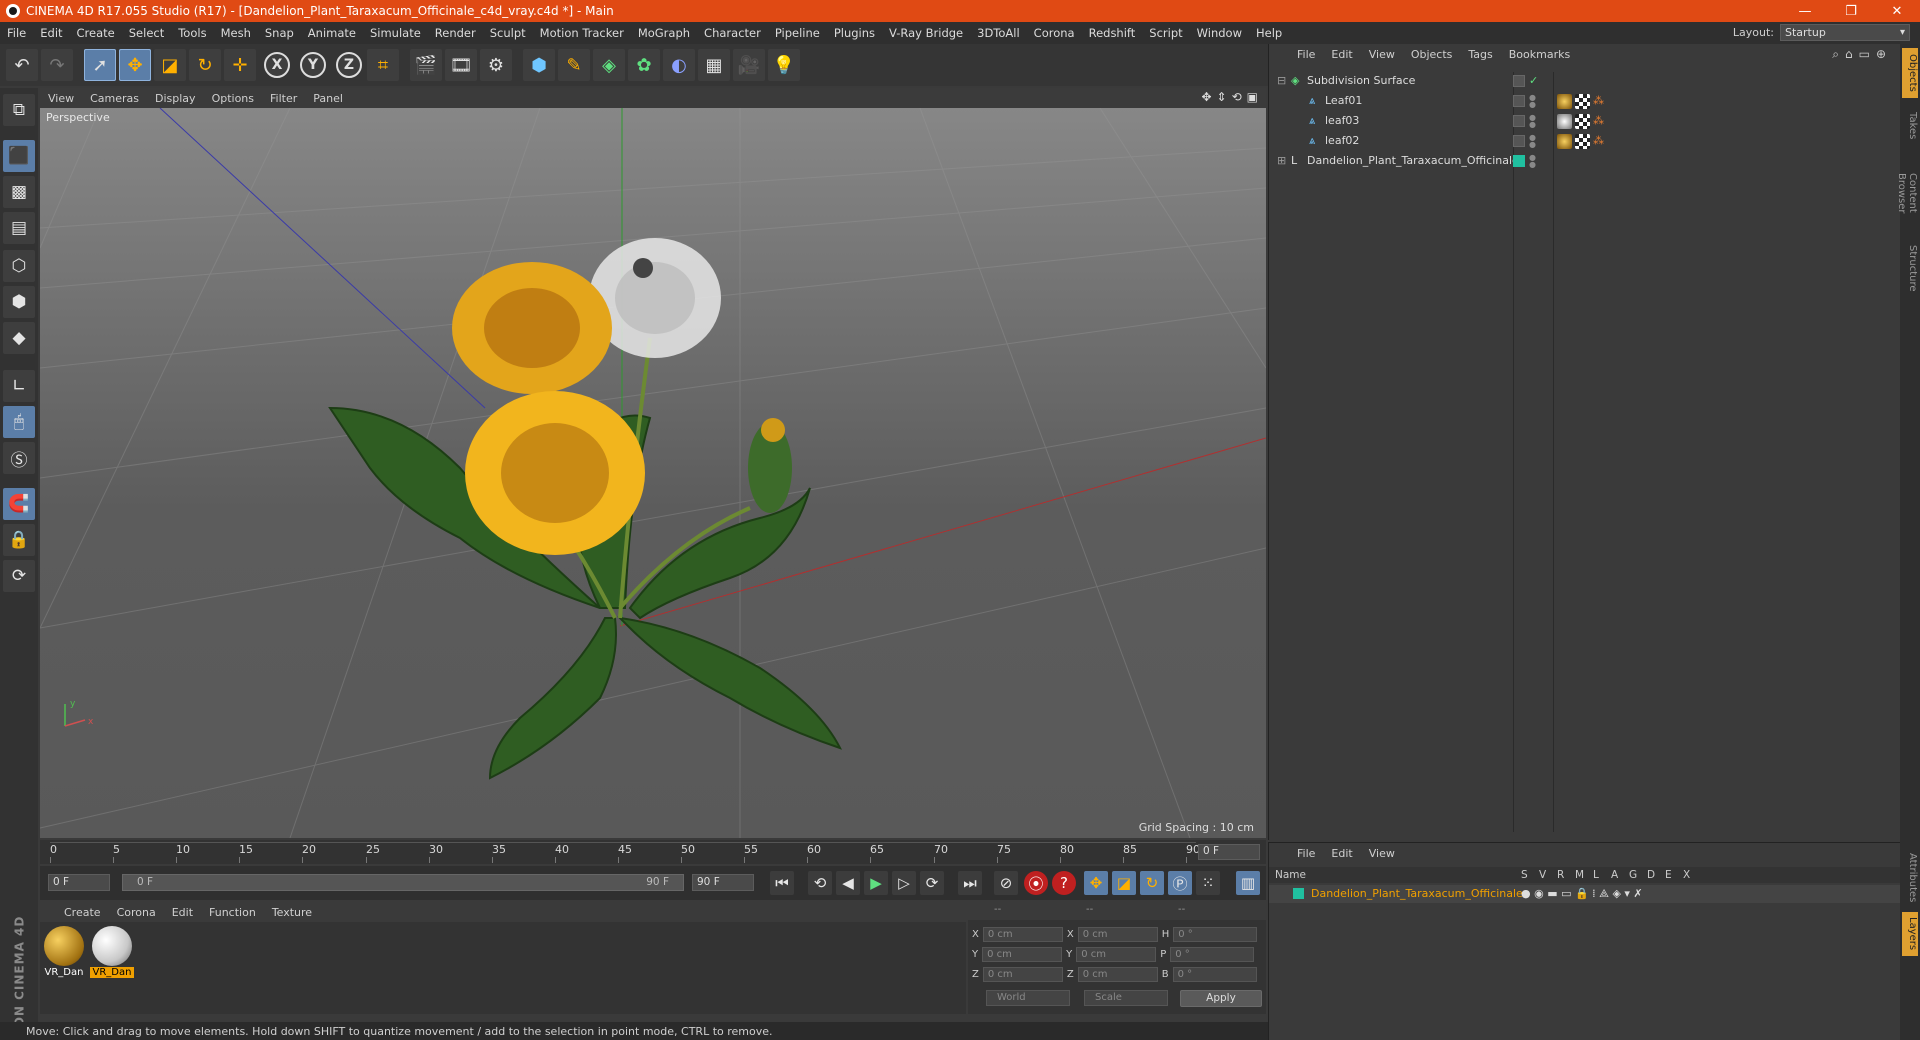  I want to click on obj-menu-tags: Tags, so click(1480, 54).